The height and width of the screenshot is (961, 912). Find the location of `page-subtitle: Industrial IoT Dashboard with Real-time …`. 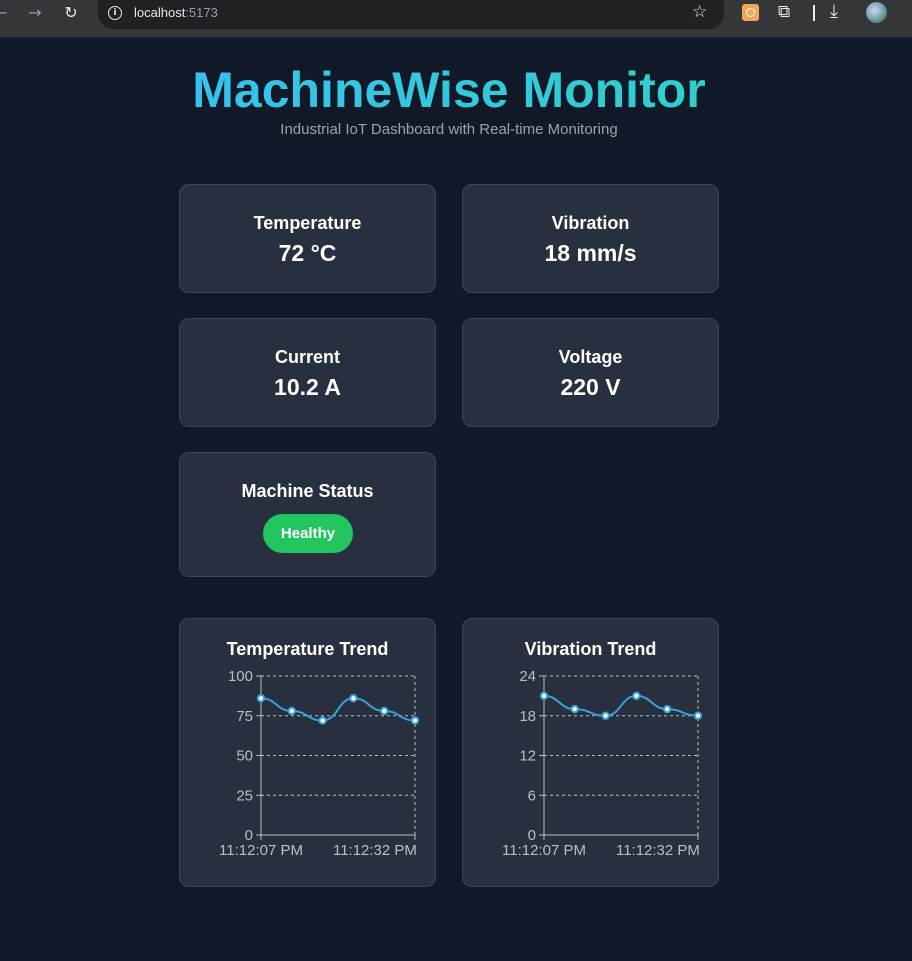

page-subtitle: Industrial IoT Dashboard with Real-time … is located at coordinates (449, 129).